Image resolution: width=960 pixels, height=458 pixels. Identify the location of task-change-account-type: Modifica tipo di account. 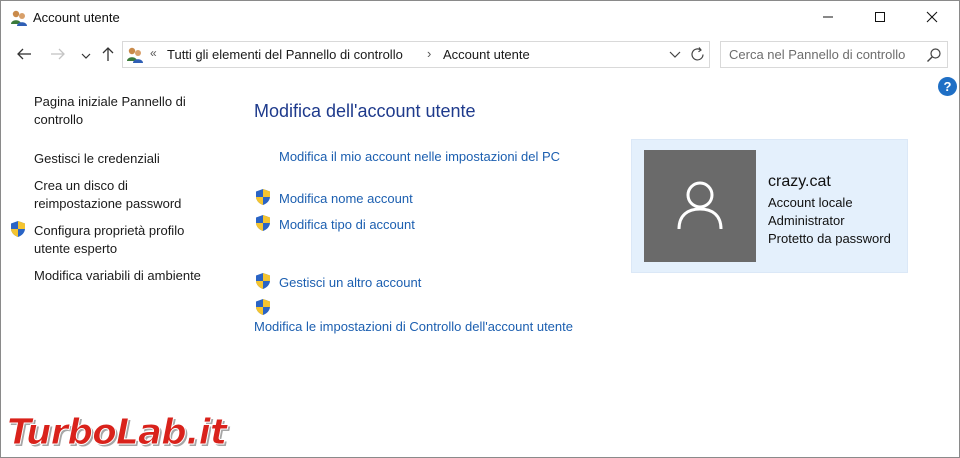
(347, 224).